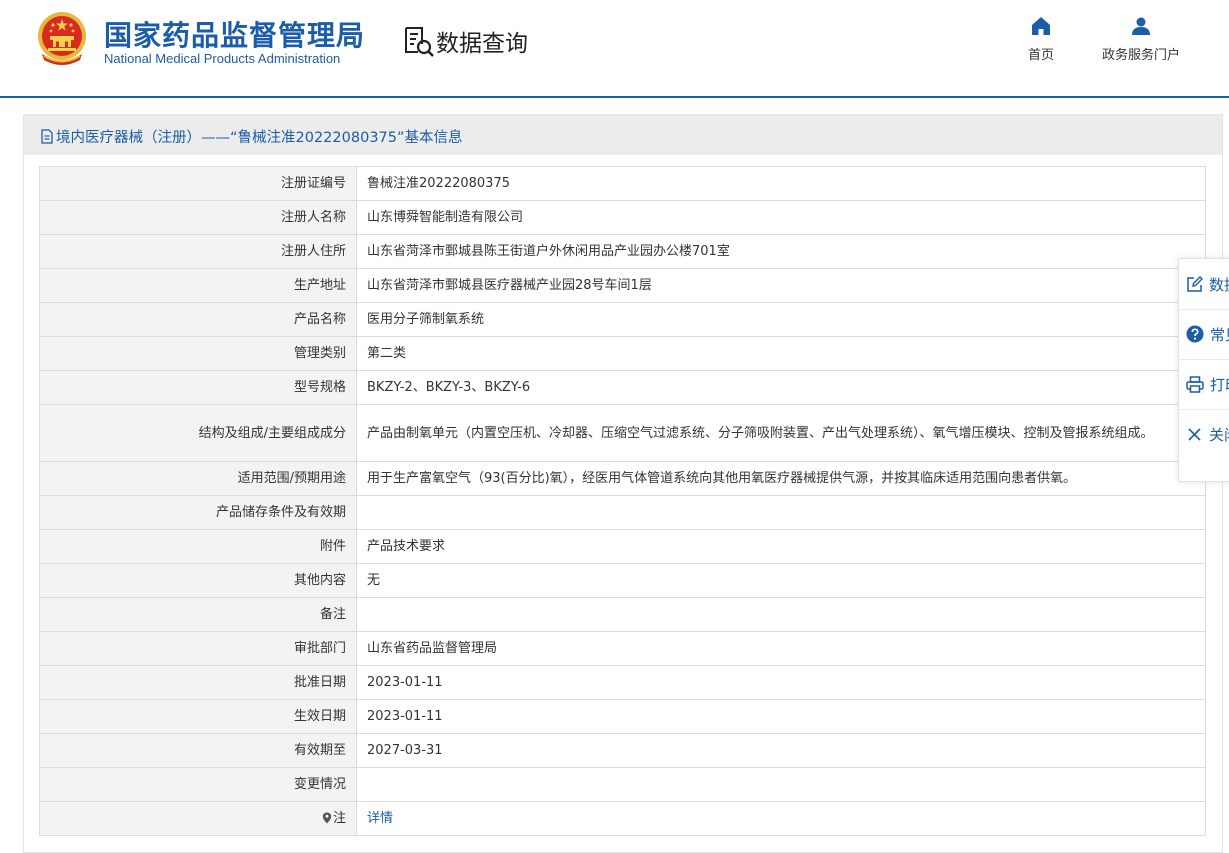 This screenshot has height=853, width=1229. Describe the element at coordinates (198, 784) in the screenshot. I see `row-label: 变更情况` at that location.